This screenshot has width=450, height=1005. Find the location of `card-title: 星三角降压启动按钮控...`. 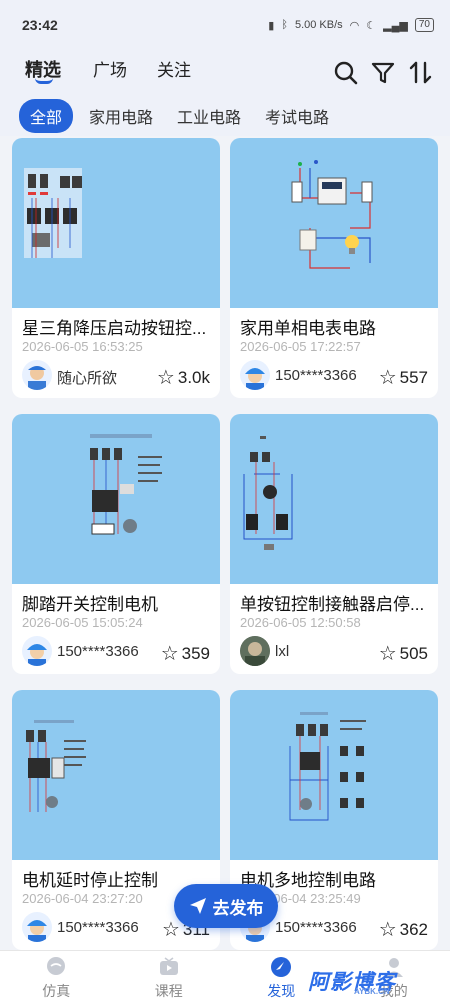

card-title: 星三角降压启动按钮控... is located at coordinates (114, 328).